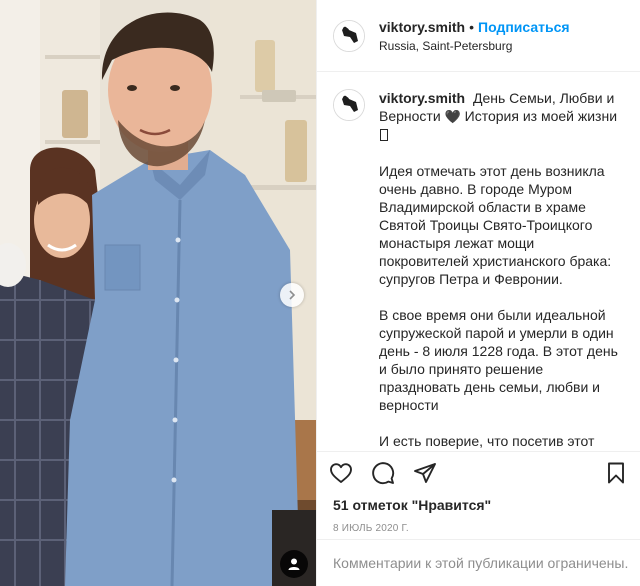 Image resolution: width=640 pixels, height=586 pixels. Describe the element at coordinates (478, 473) in the screenshot. I see `action-bar` at that location.